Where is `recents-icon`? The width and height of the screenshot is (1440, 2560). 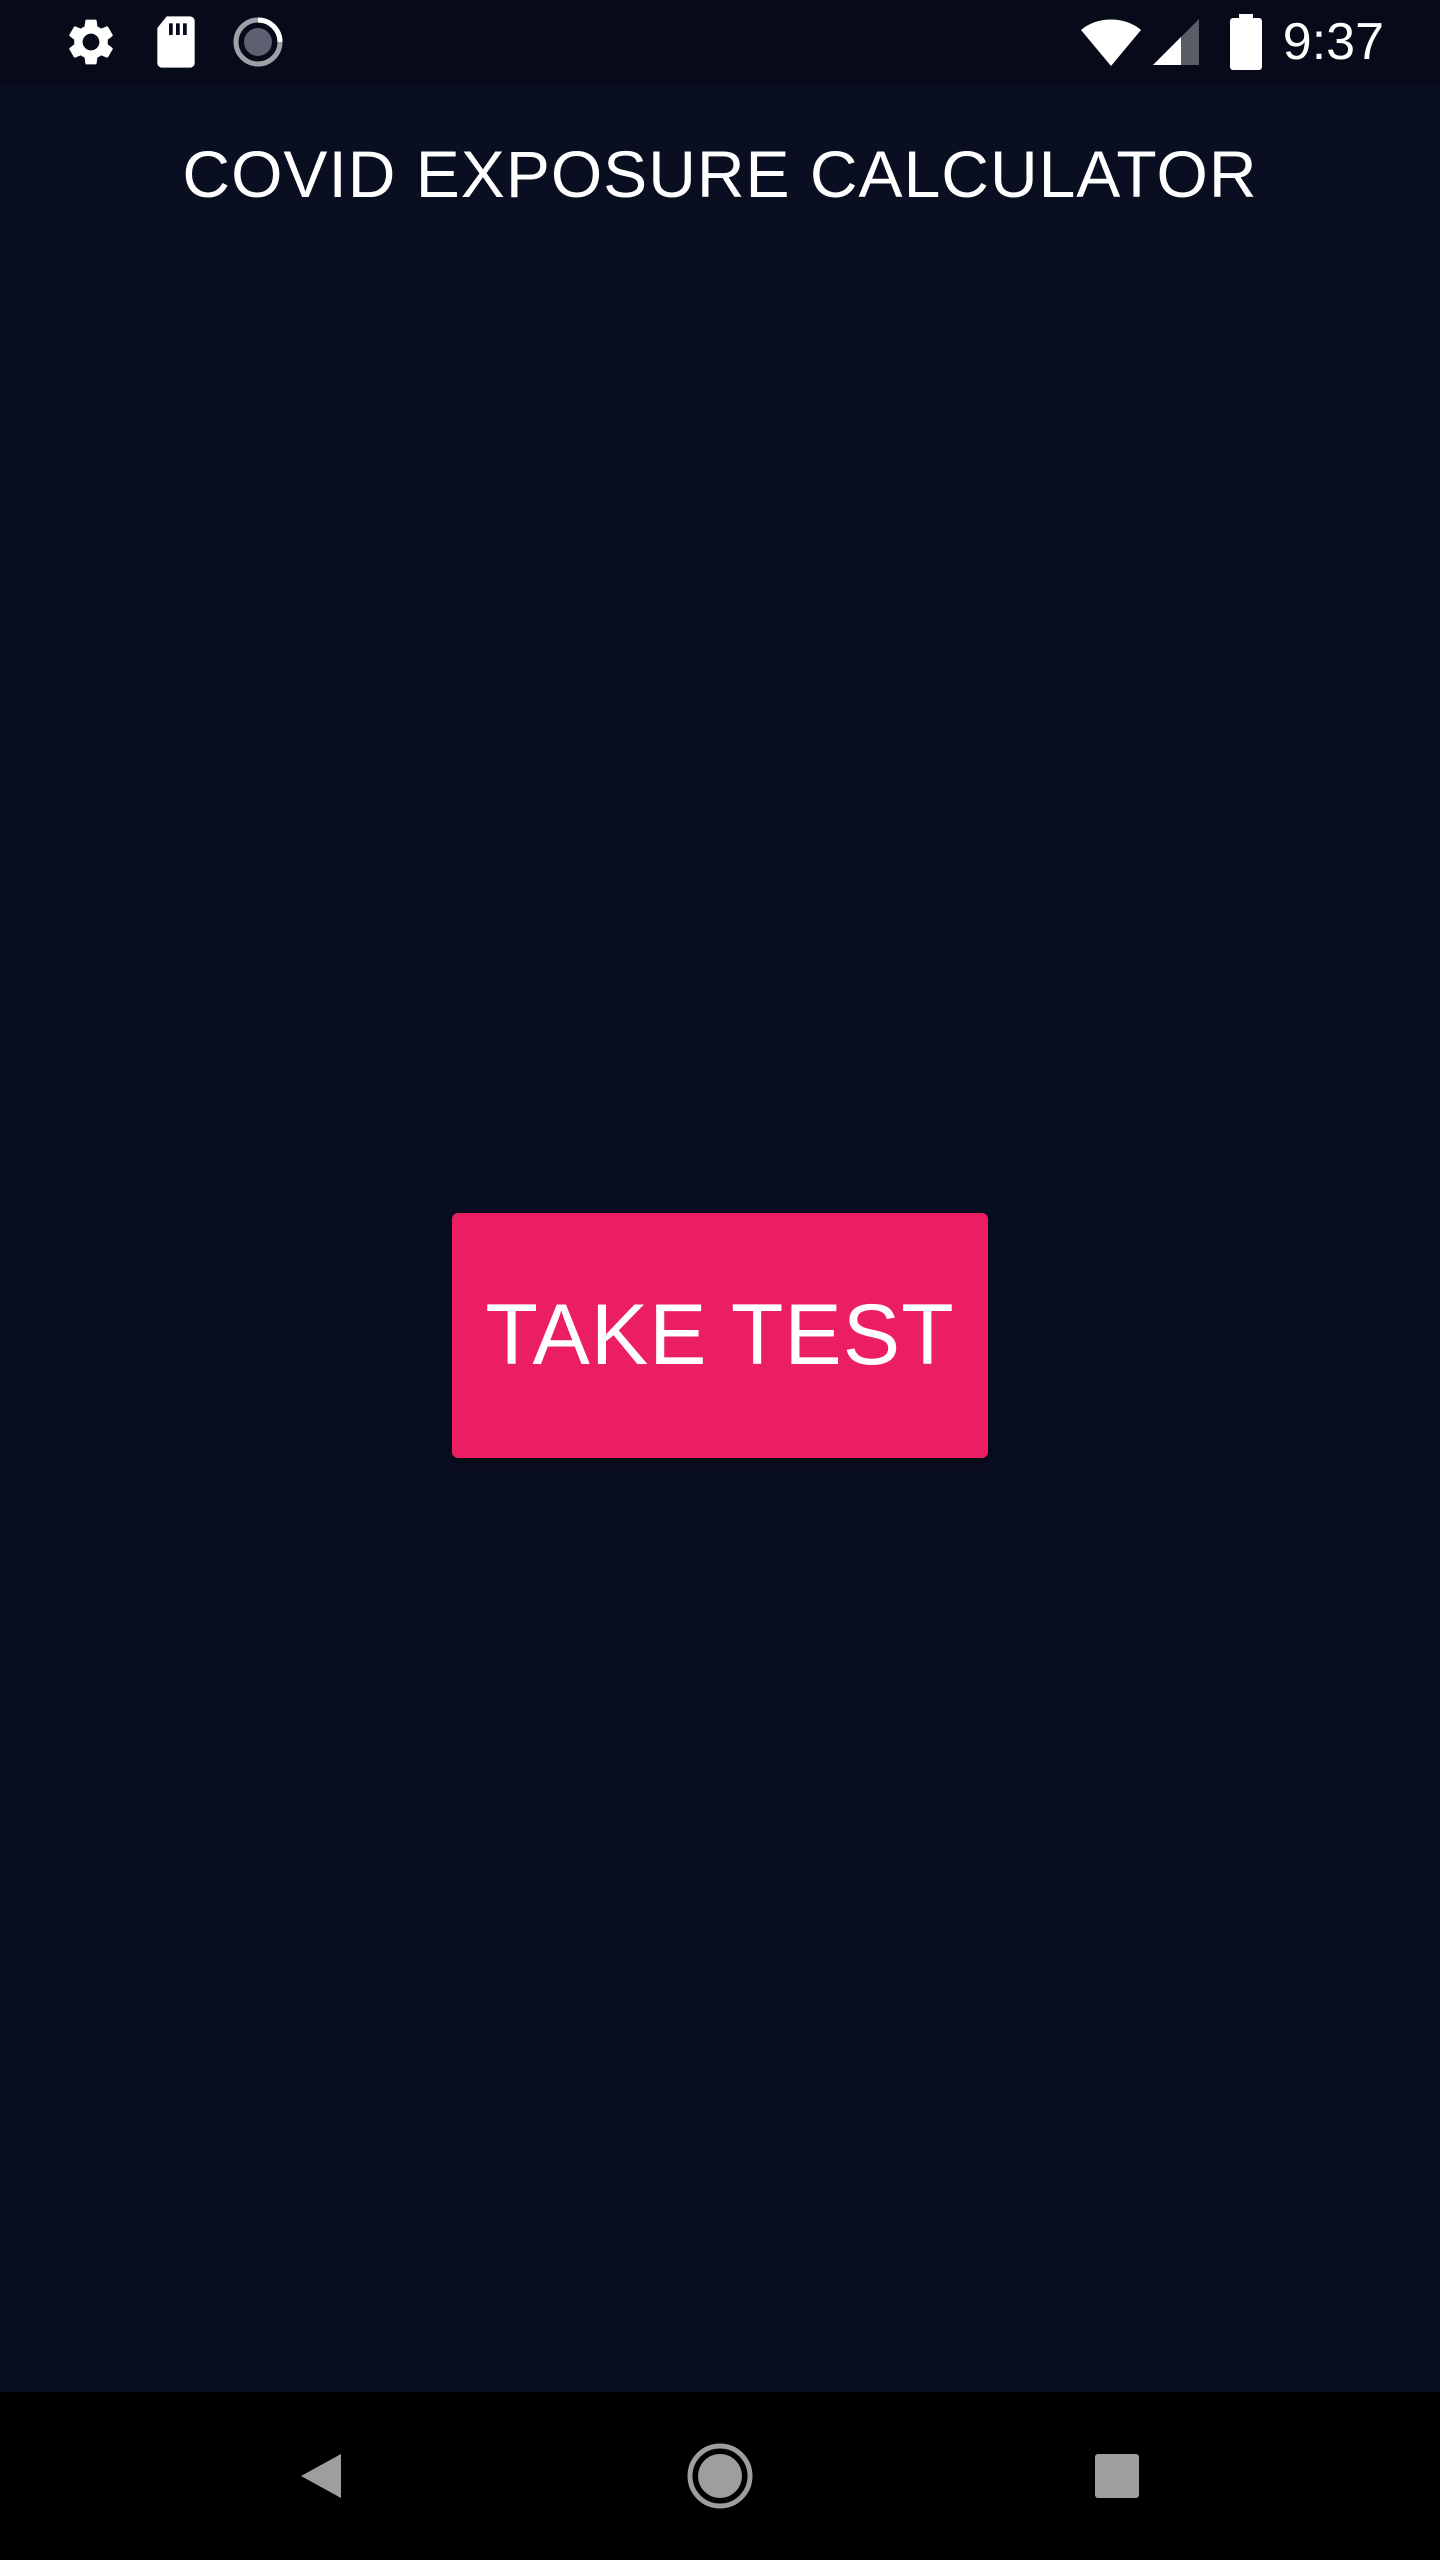 recents-icon is located at coordinates (1117, 2476).